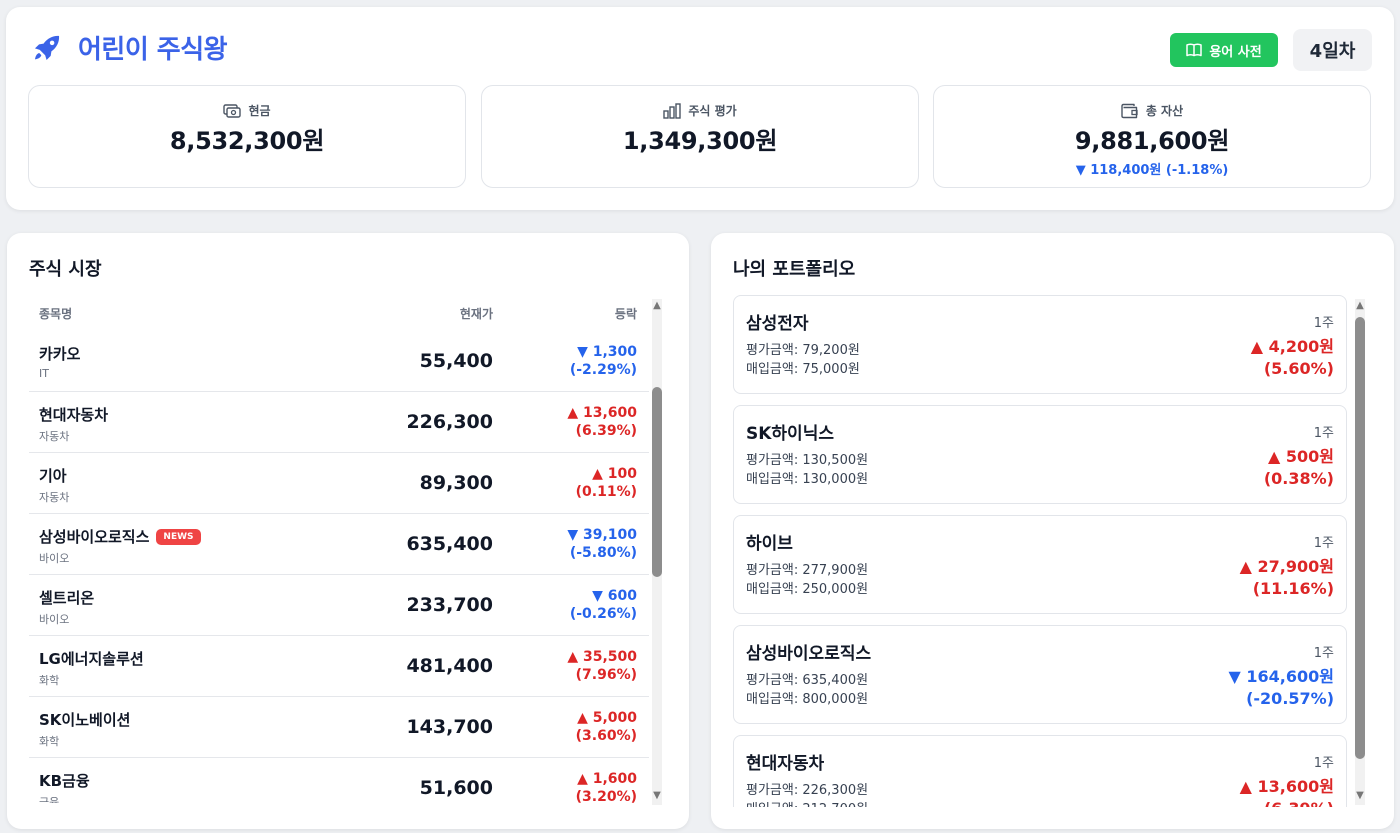 The width and height of the screenshot is (1400, 833). What do you see at coordinates (602, 666) in the screenshot?
I see `stock-change: ▲ 35,500 (7.96%)` at bounding box center [602, 666].